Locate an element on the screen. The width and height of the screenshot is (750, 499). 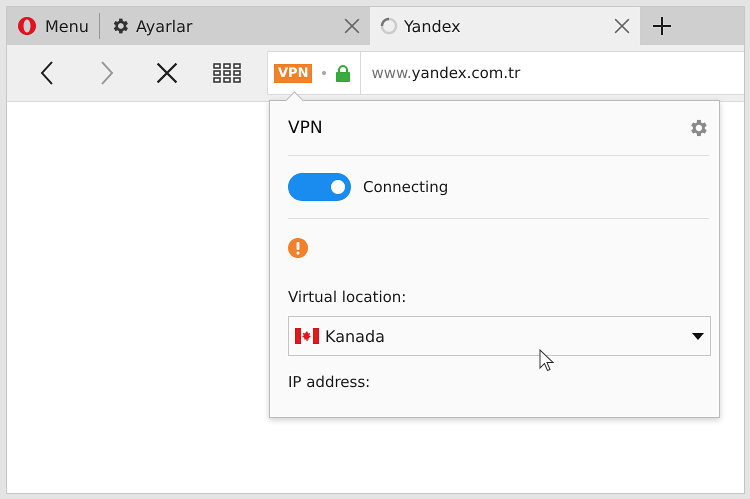
location-dropdown: Kanada is located at coordinates (499, 336).